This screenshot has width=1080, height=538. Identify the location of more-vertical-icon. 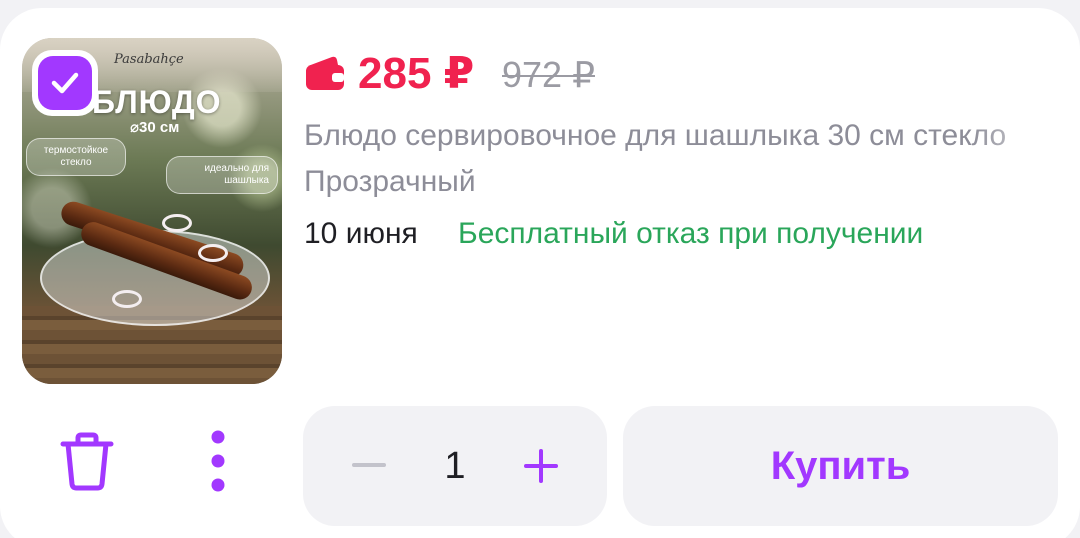
(218, 461).